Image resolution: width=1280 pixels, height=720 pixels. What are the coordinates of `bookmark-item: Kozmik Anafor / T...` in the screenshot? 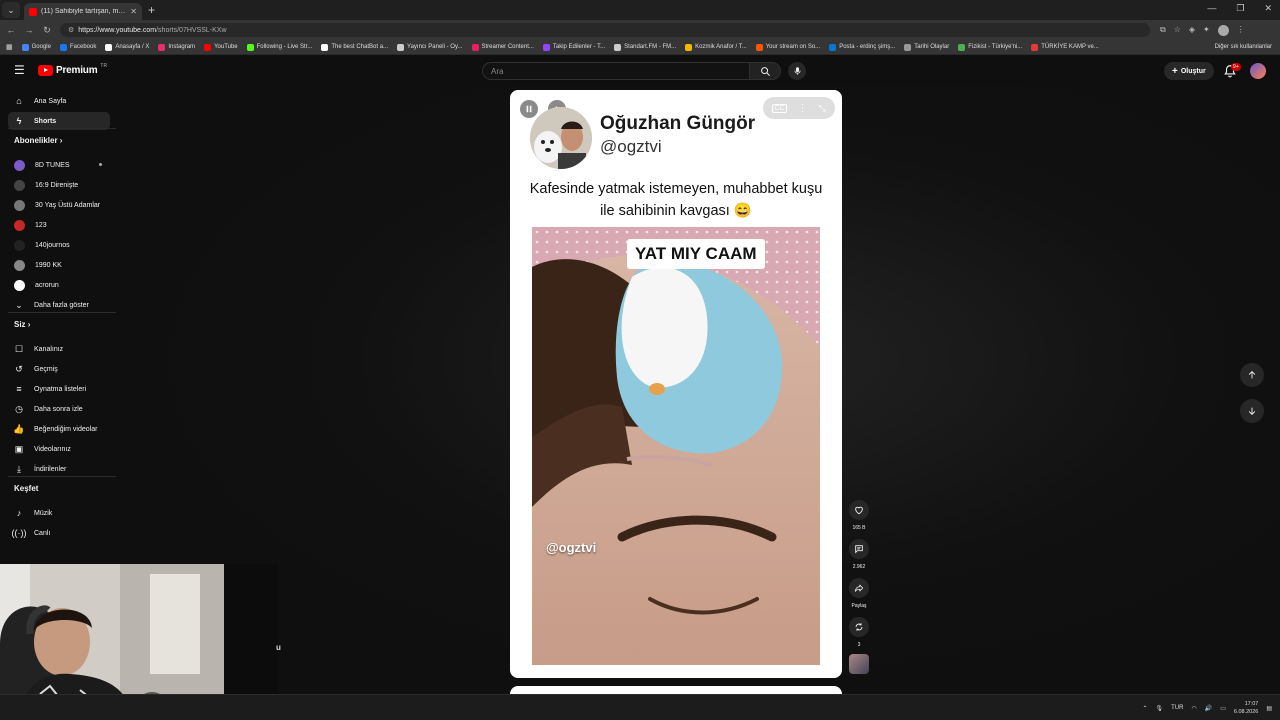 It's located at (716, 47).